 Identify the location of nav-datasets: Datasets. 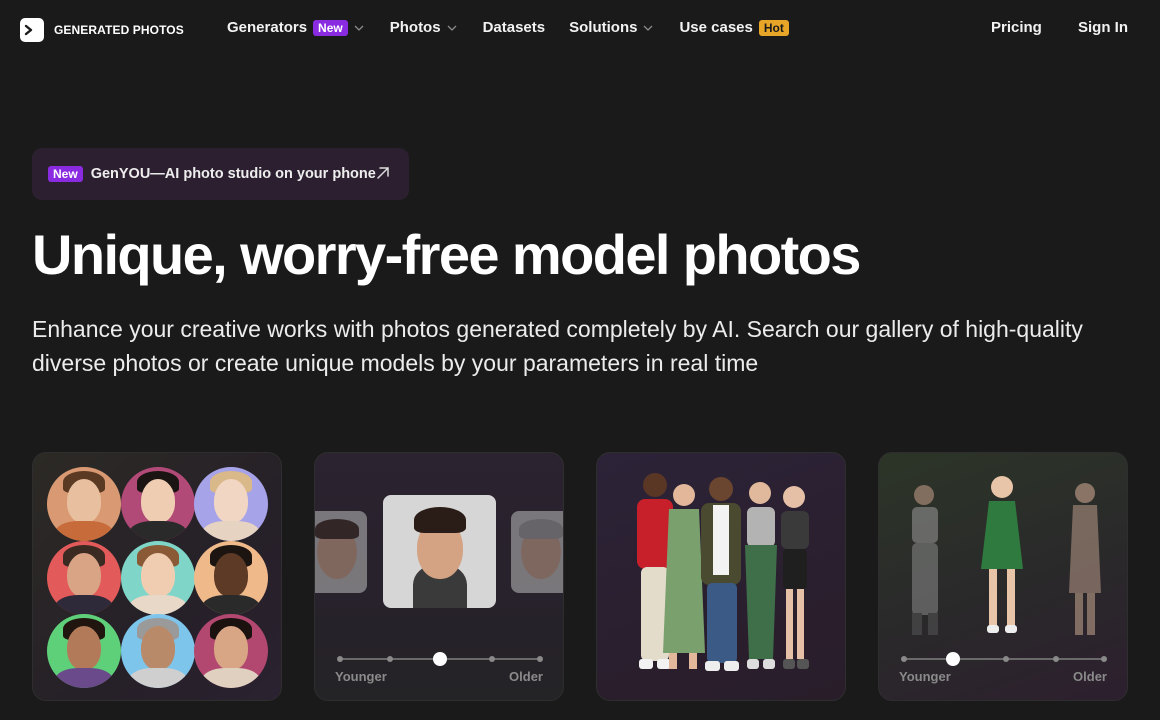
(514, 27).